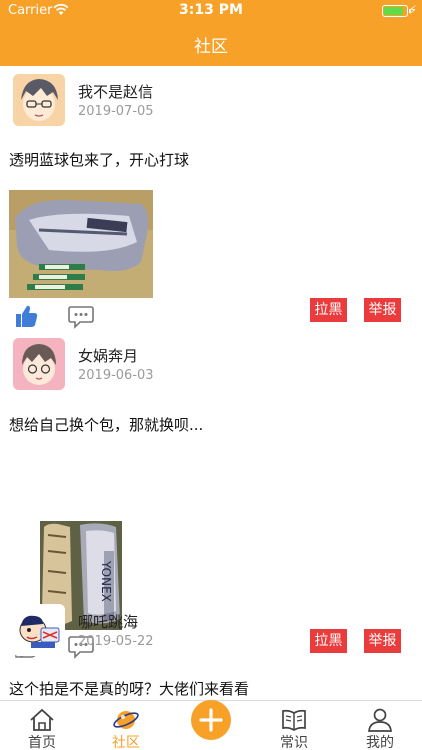 The height and width of the screenshot is (750, 422). What do you see at coordinates (382, 310) in the screenshot?
I see `report-button: 举报` at bounding box center [382, 310].